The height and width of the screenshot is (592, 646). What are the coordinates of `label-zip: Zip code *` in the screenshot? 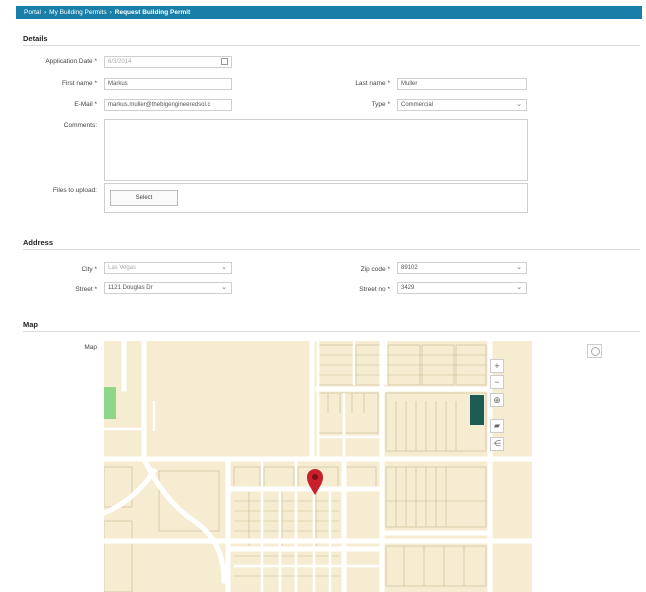 It's located at (375, 269).